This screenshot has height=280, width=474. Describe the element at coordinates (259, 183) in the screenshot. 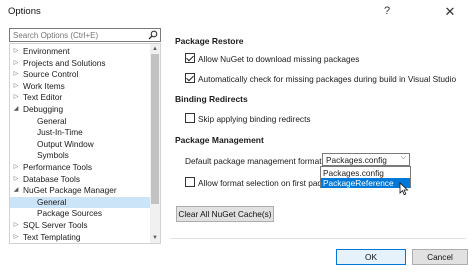

I see `allow-format-label: Allow format selection on first packag` at that location.